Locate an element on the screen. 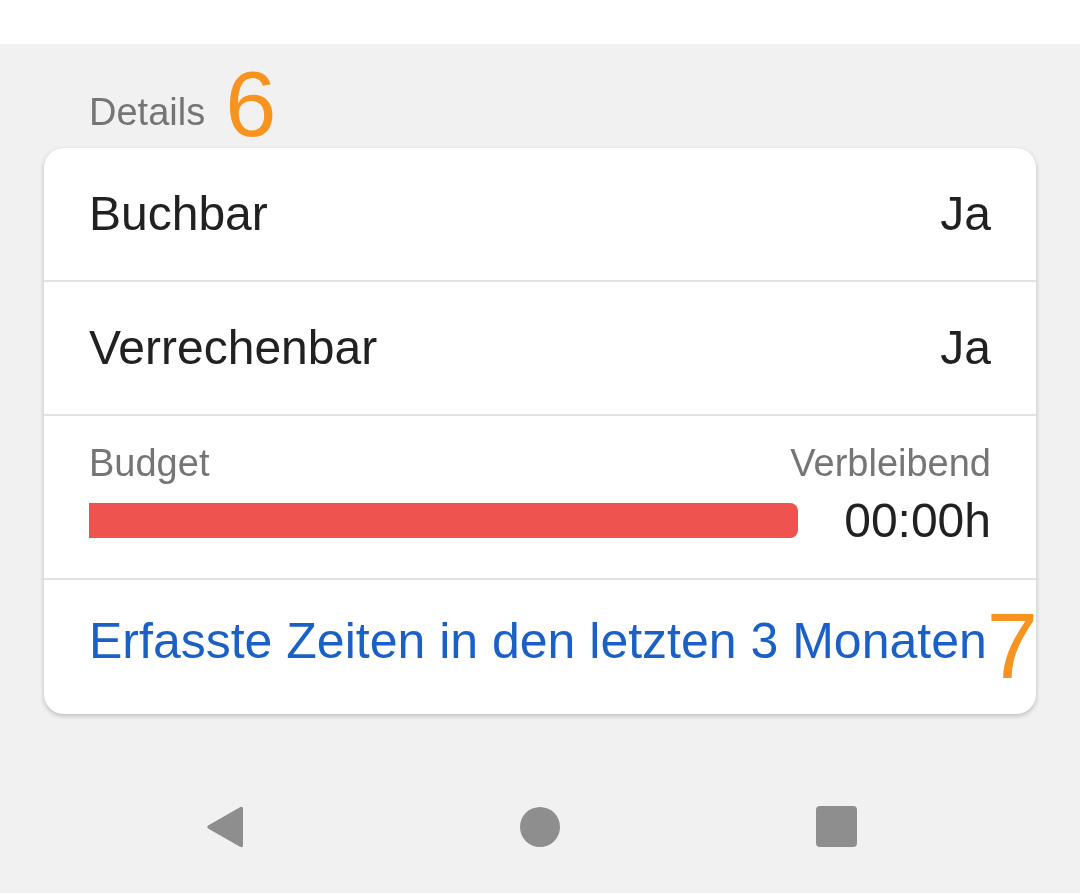 This screenshot has height=893, width=1080. annotation-number: 7 is located at coordinates (1012, 646).